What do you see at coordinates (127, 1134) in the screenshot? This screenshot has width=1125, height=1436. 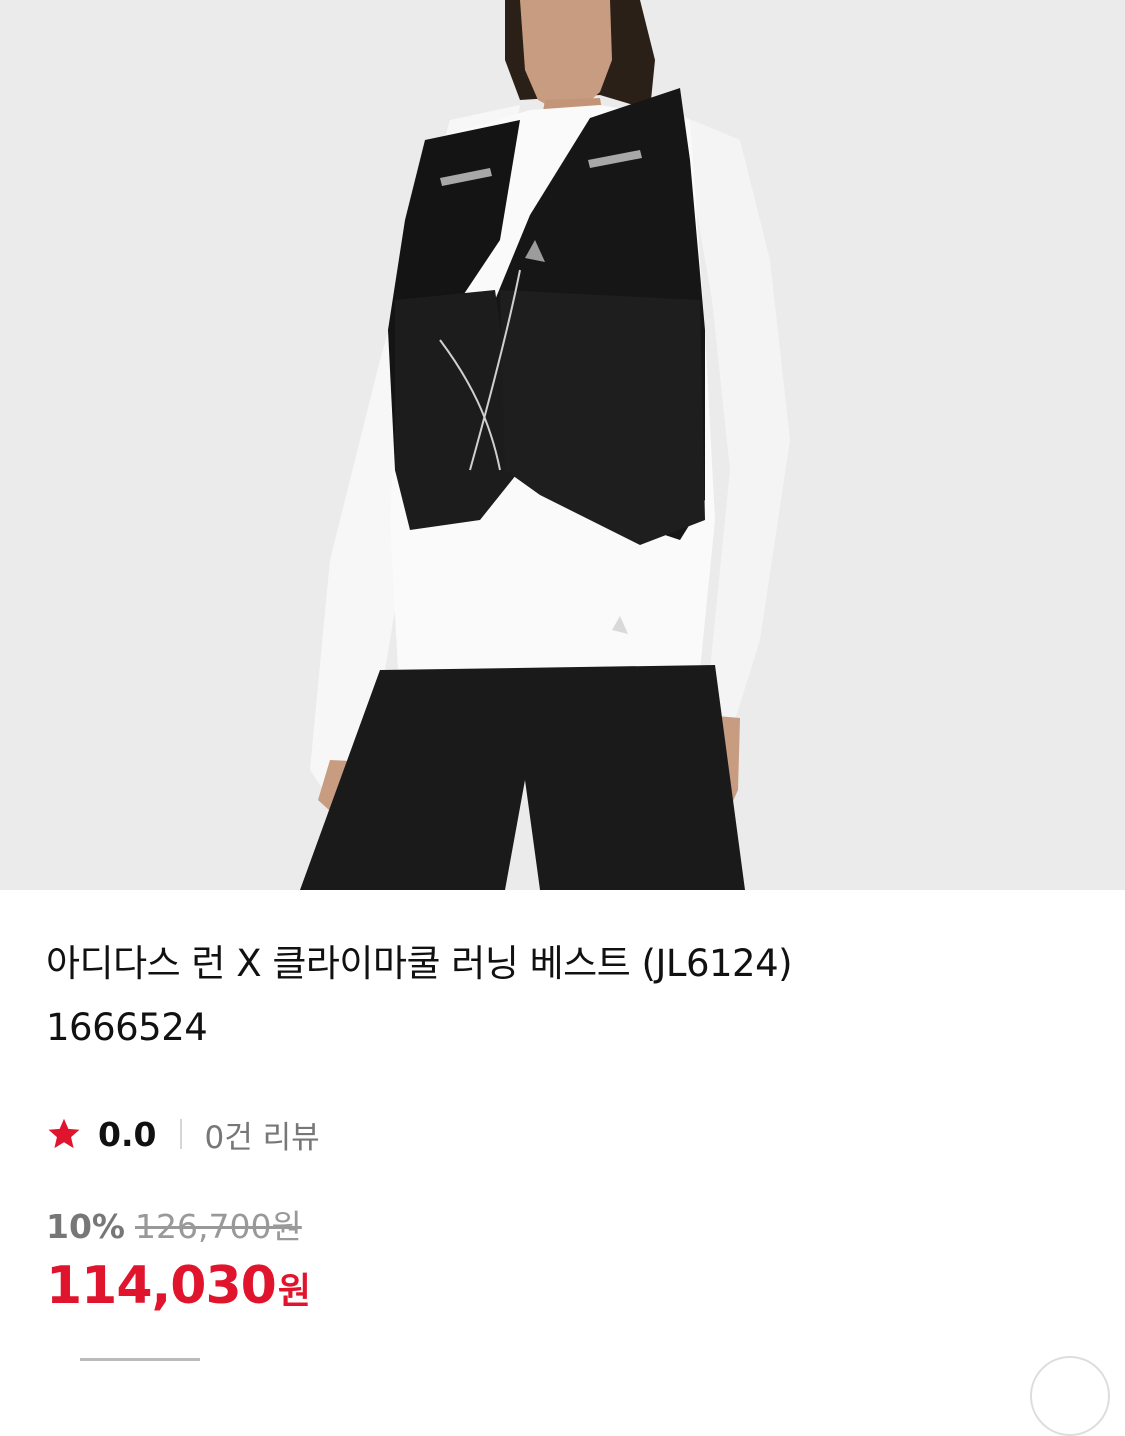 I see `rating-value: 0.0` at bounding box center [127, 1134].